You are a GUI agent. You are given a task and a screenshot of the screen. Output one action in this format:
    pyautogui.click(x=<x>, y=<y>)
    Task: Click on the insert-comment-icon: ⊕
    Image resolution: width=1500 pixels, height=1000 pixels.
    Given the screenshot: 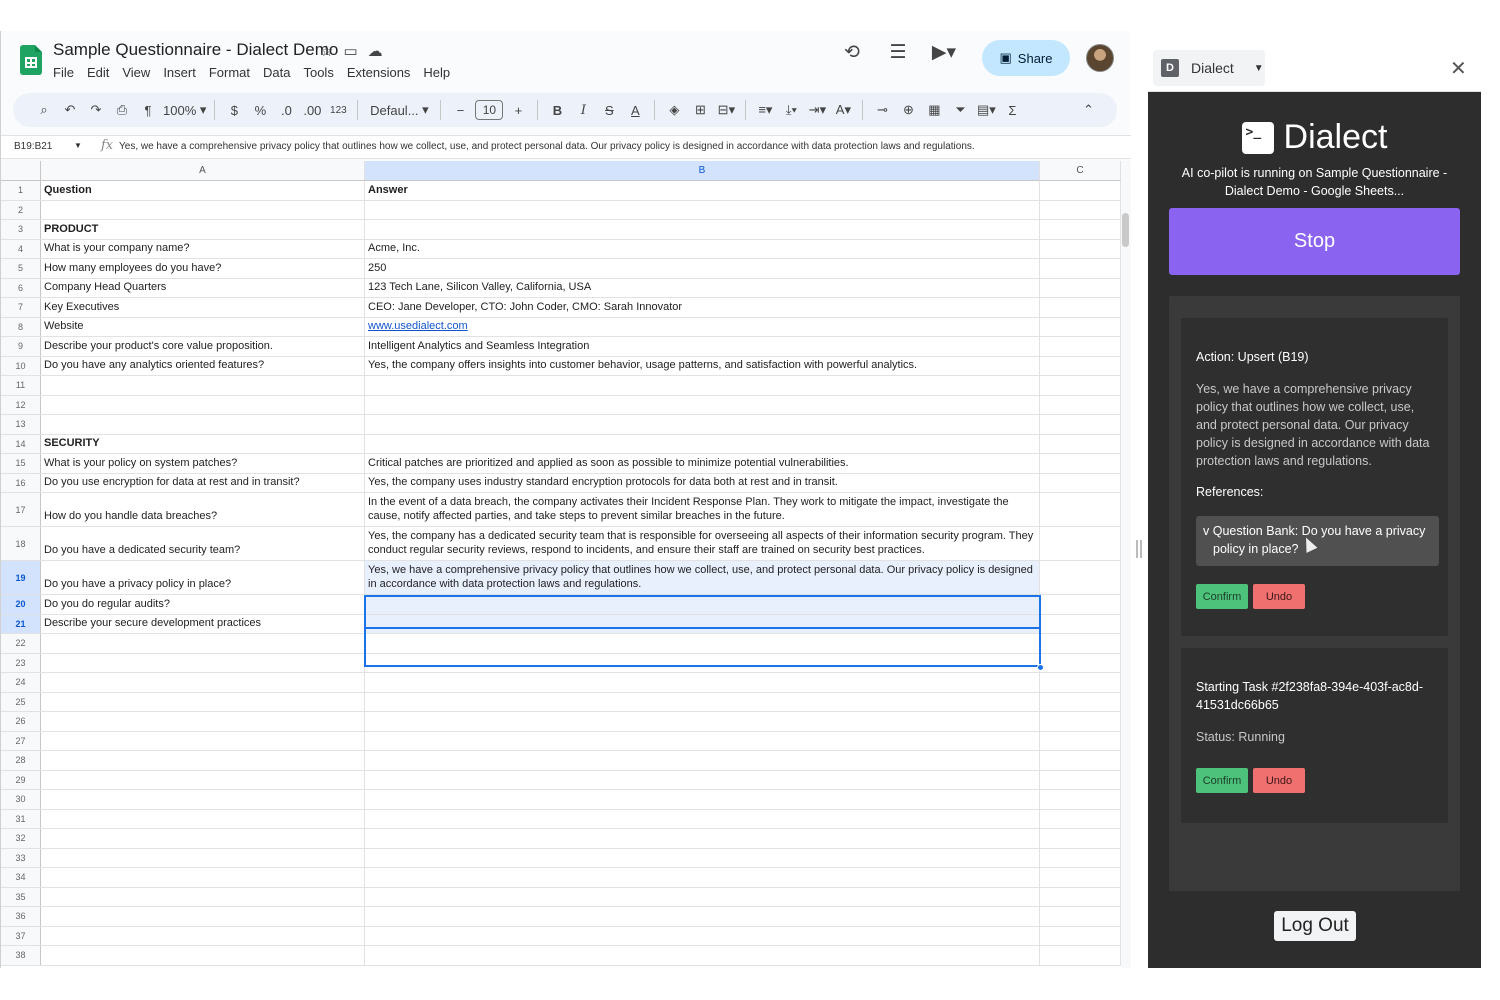 What is the action you would take?
    pyautogui.click(x=908, y=110)
    